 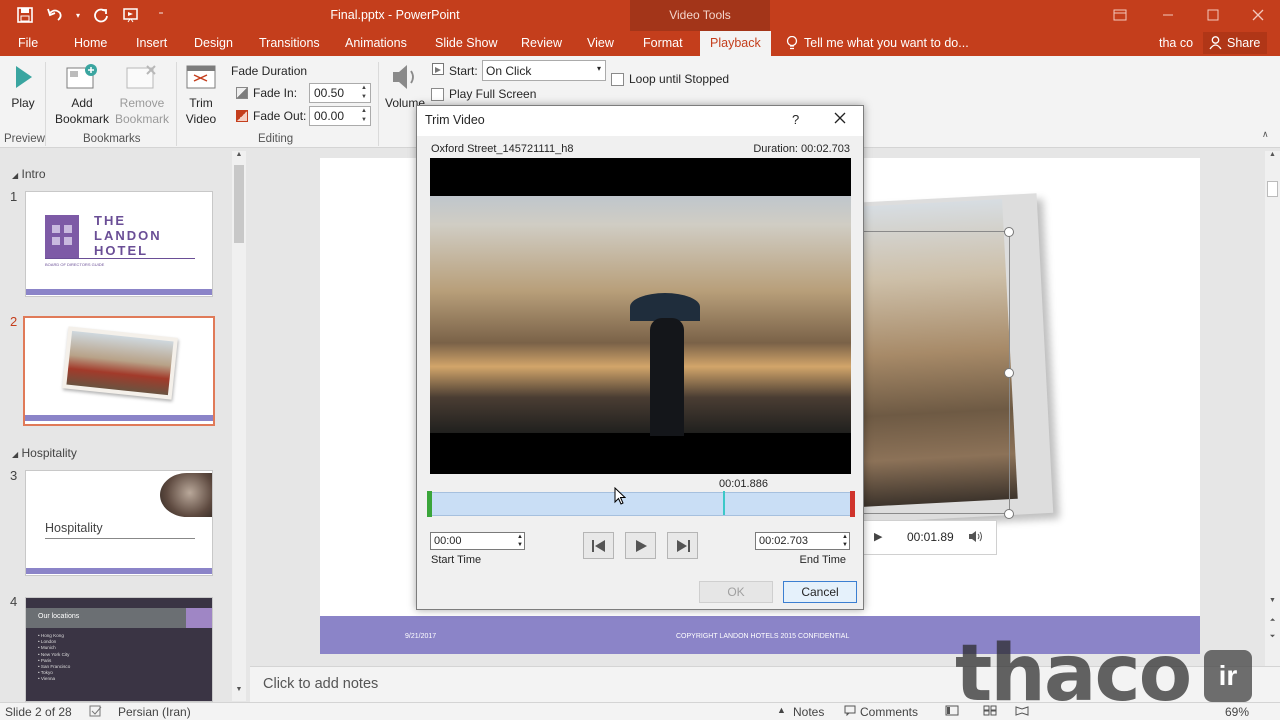 What do you see at coordinates (735, 43) in the screenshot?
I see `tab-playback: Playback` at bounding box center [735, 43].